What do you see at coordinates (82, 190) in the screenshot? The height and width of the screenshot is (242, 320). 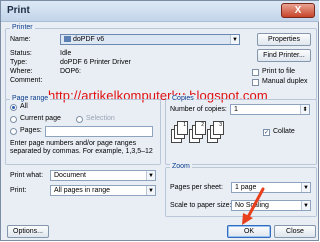 I see `print-value: All pages in range` at bounding box center [82, 190].